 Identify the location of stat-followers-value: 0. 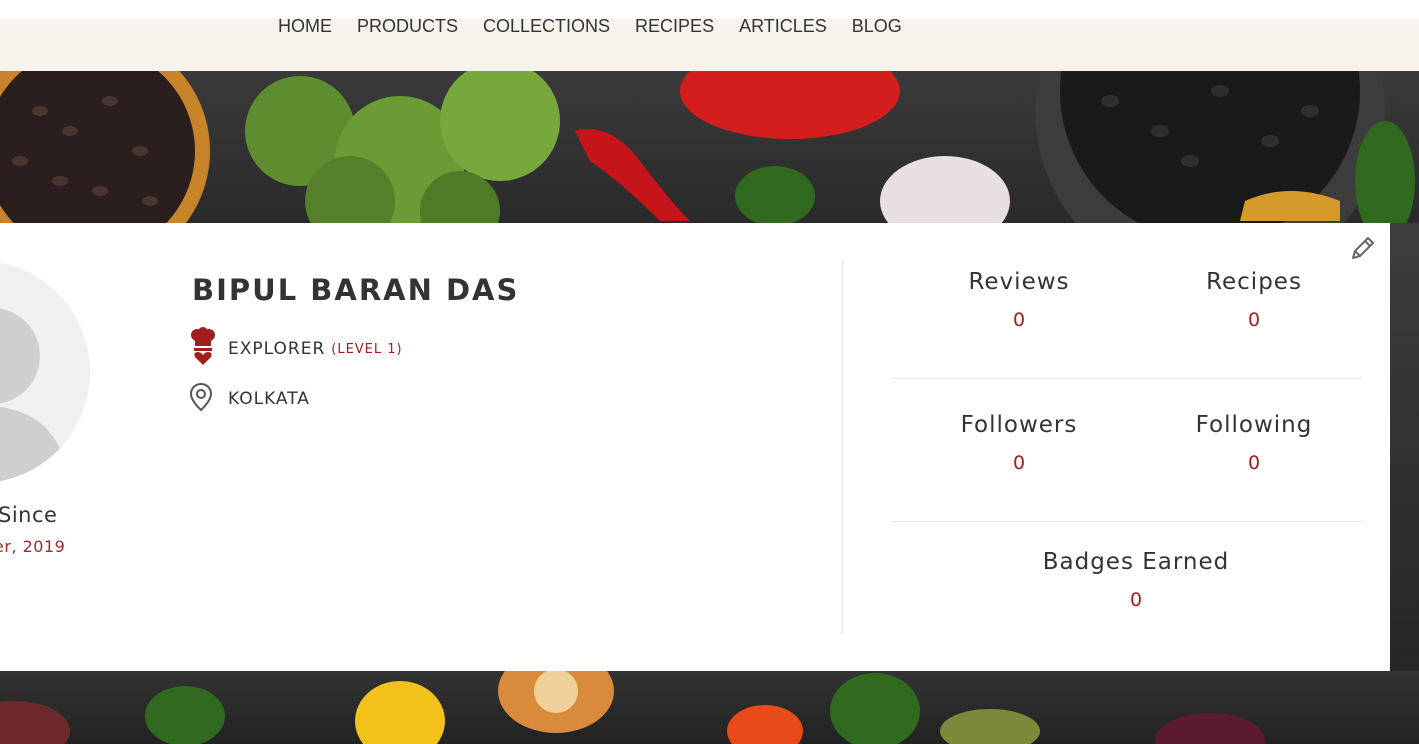
(1019, 463).